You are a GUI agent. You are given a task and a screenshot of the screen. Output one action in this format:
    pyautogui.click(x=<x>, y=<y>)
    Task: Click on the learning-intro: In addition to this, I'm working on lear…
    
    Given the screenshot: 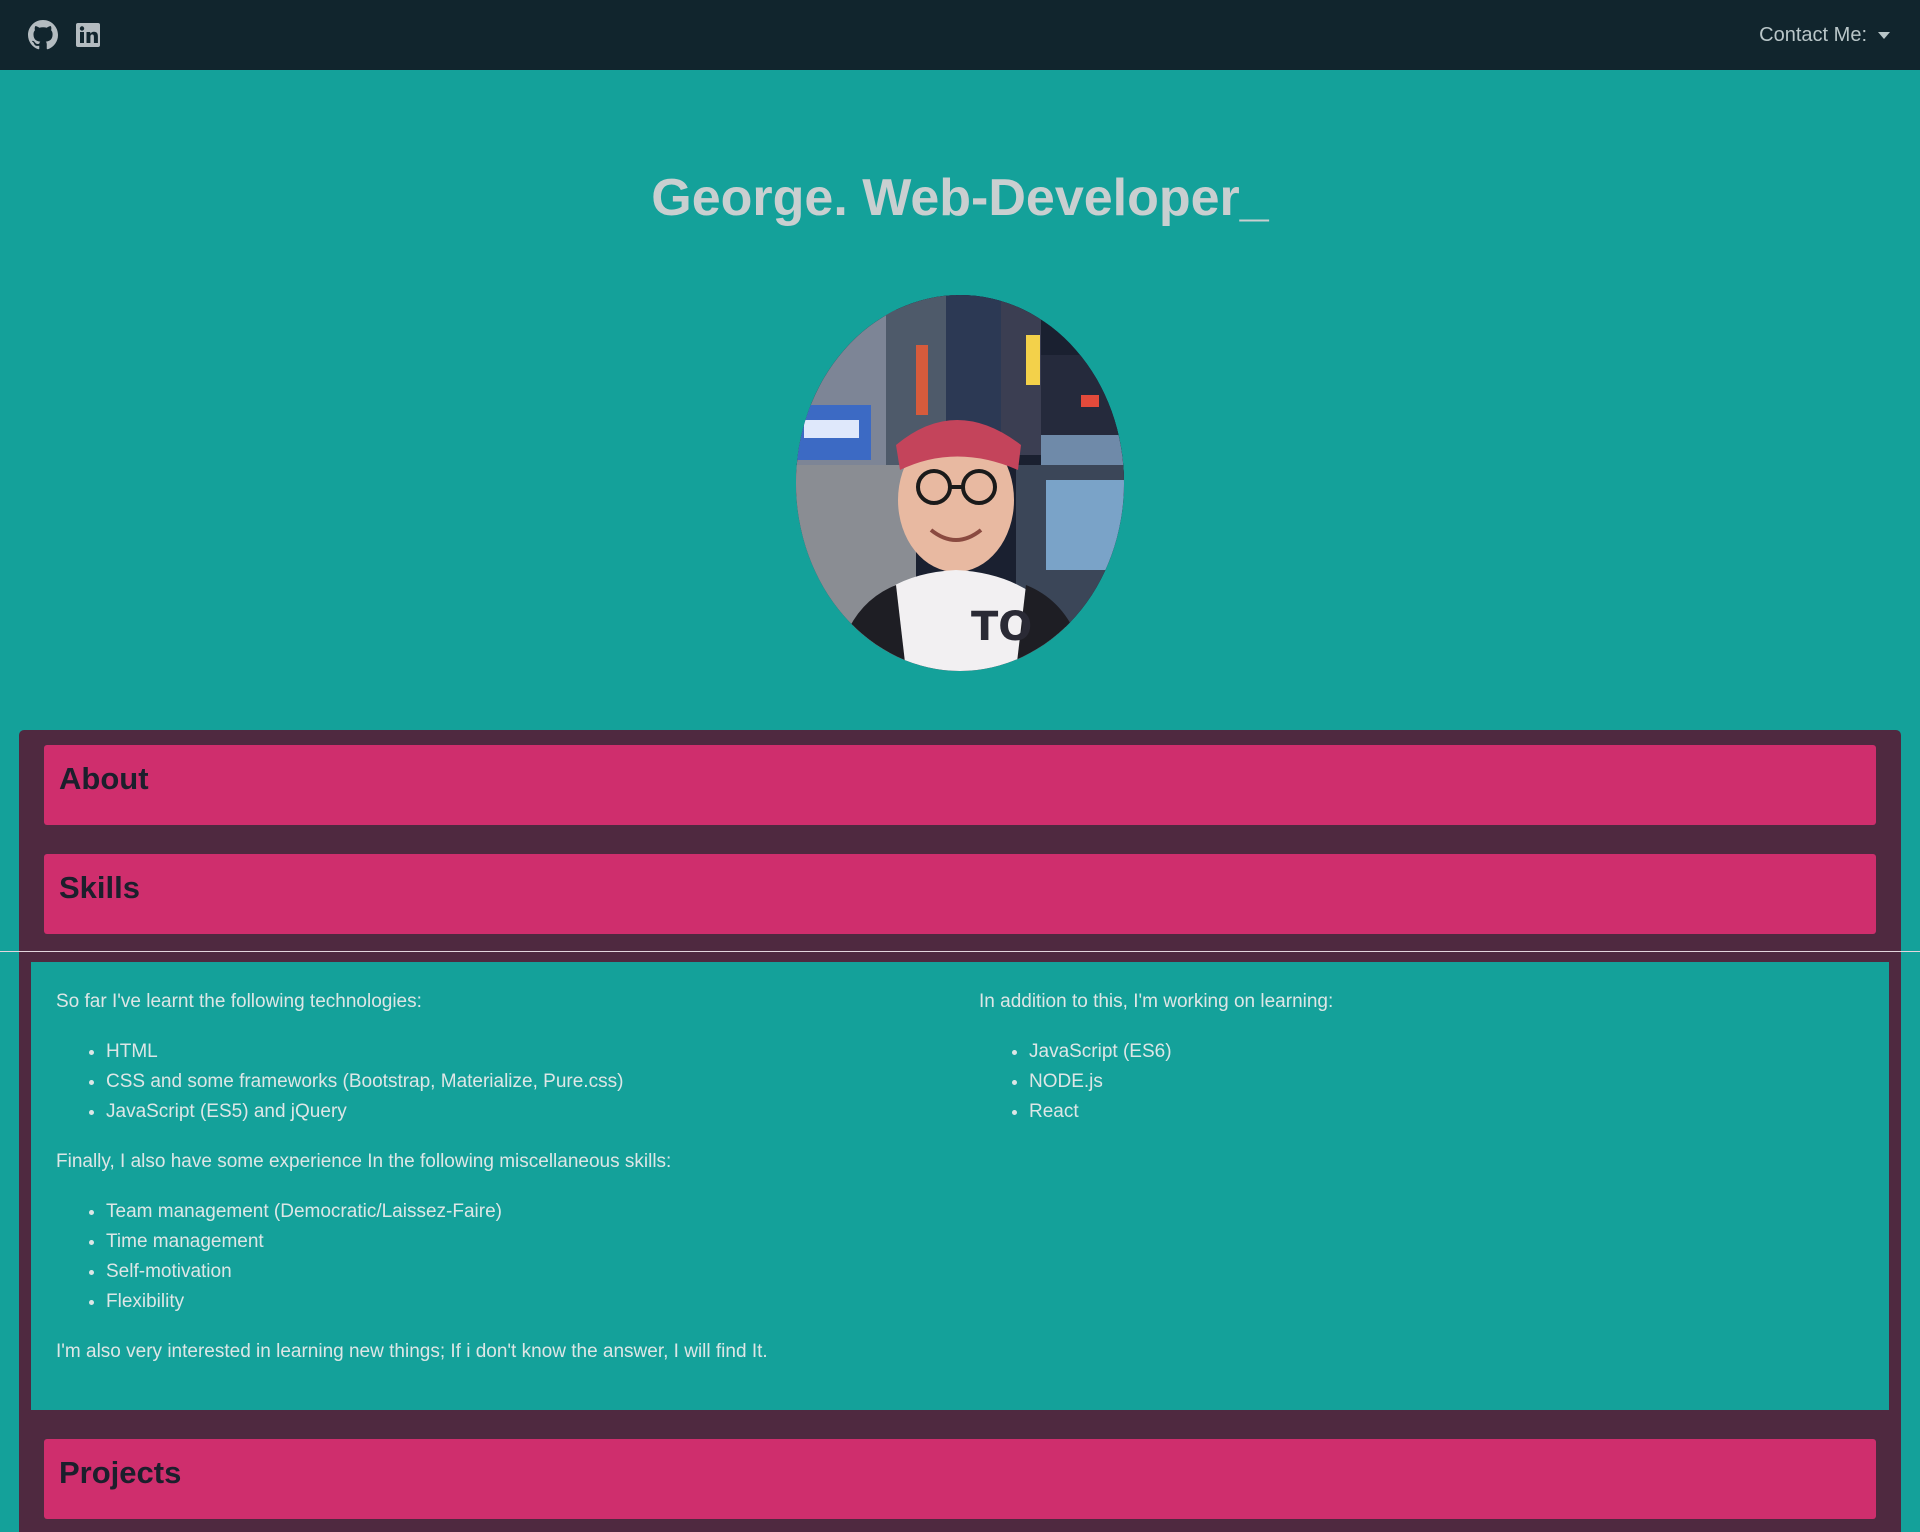 What is the action you would take?
    pyautogui.click(x=1156, y=1001)
    